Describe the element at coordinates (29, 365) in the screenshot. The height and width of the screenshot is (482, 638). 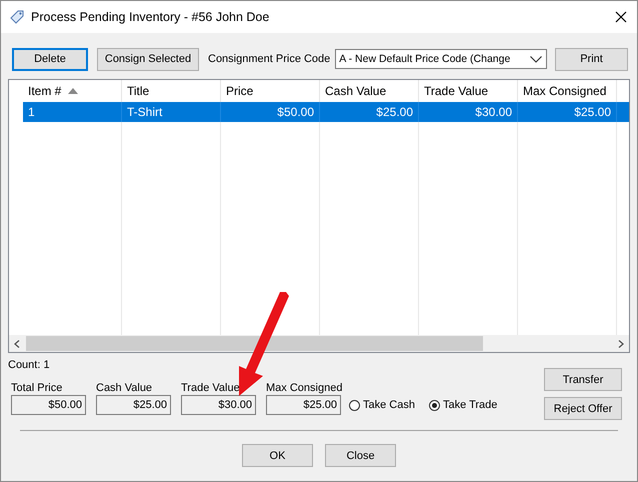
I see `count-label: Count: 1` at that location.